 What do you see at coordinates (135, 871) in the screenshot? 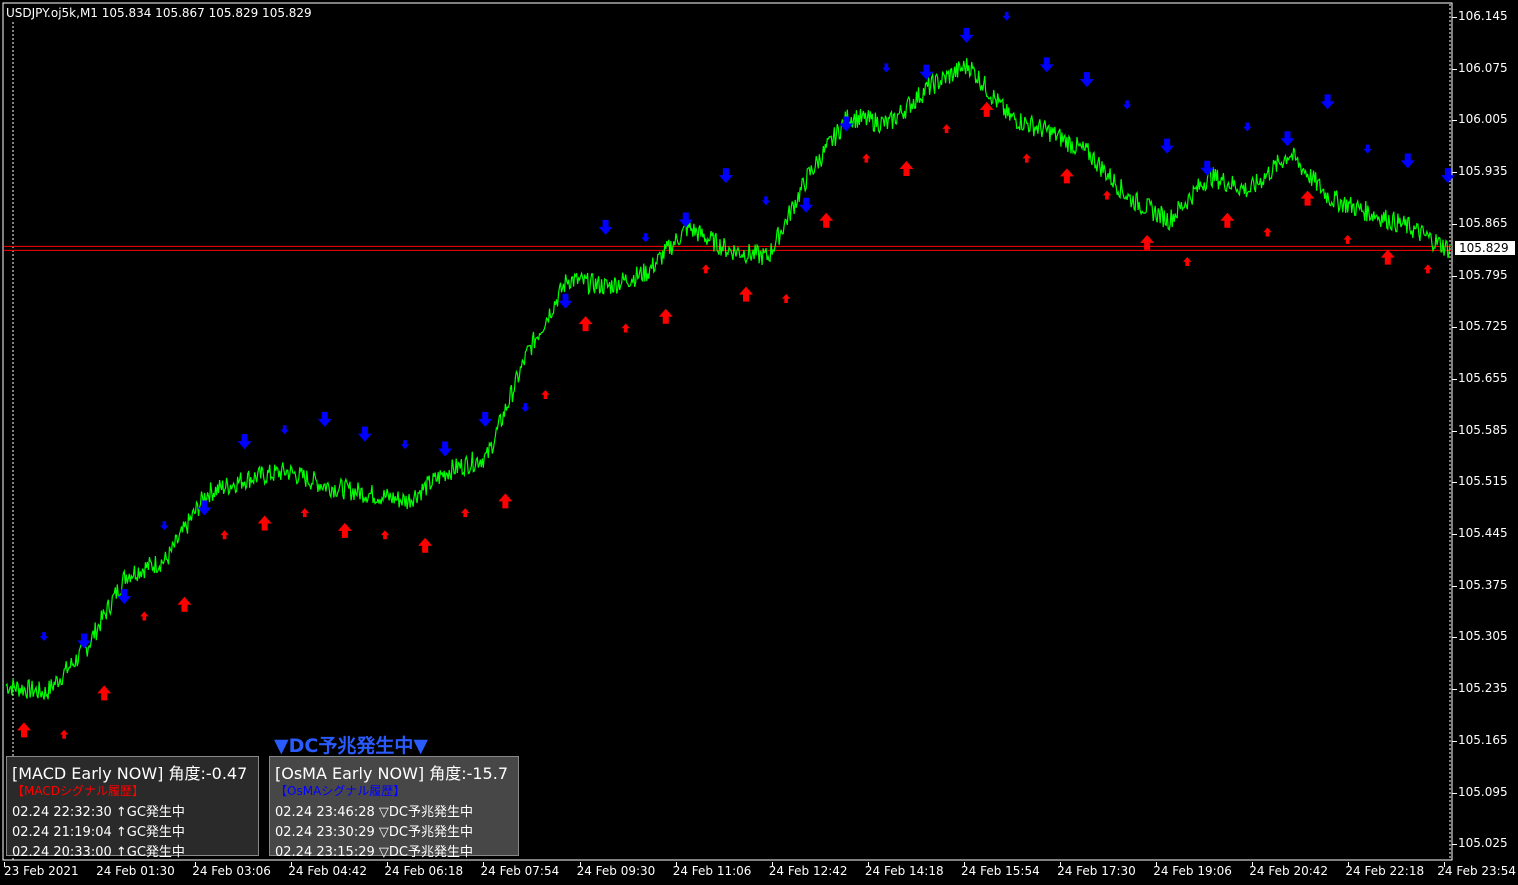
I see `time-tick-label: 24 Feb 01:30` at bounding box center [135, 871].